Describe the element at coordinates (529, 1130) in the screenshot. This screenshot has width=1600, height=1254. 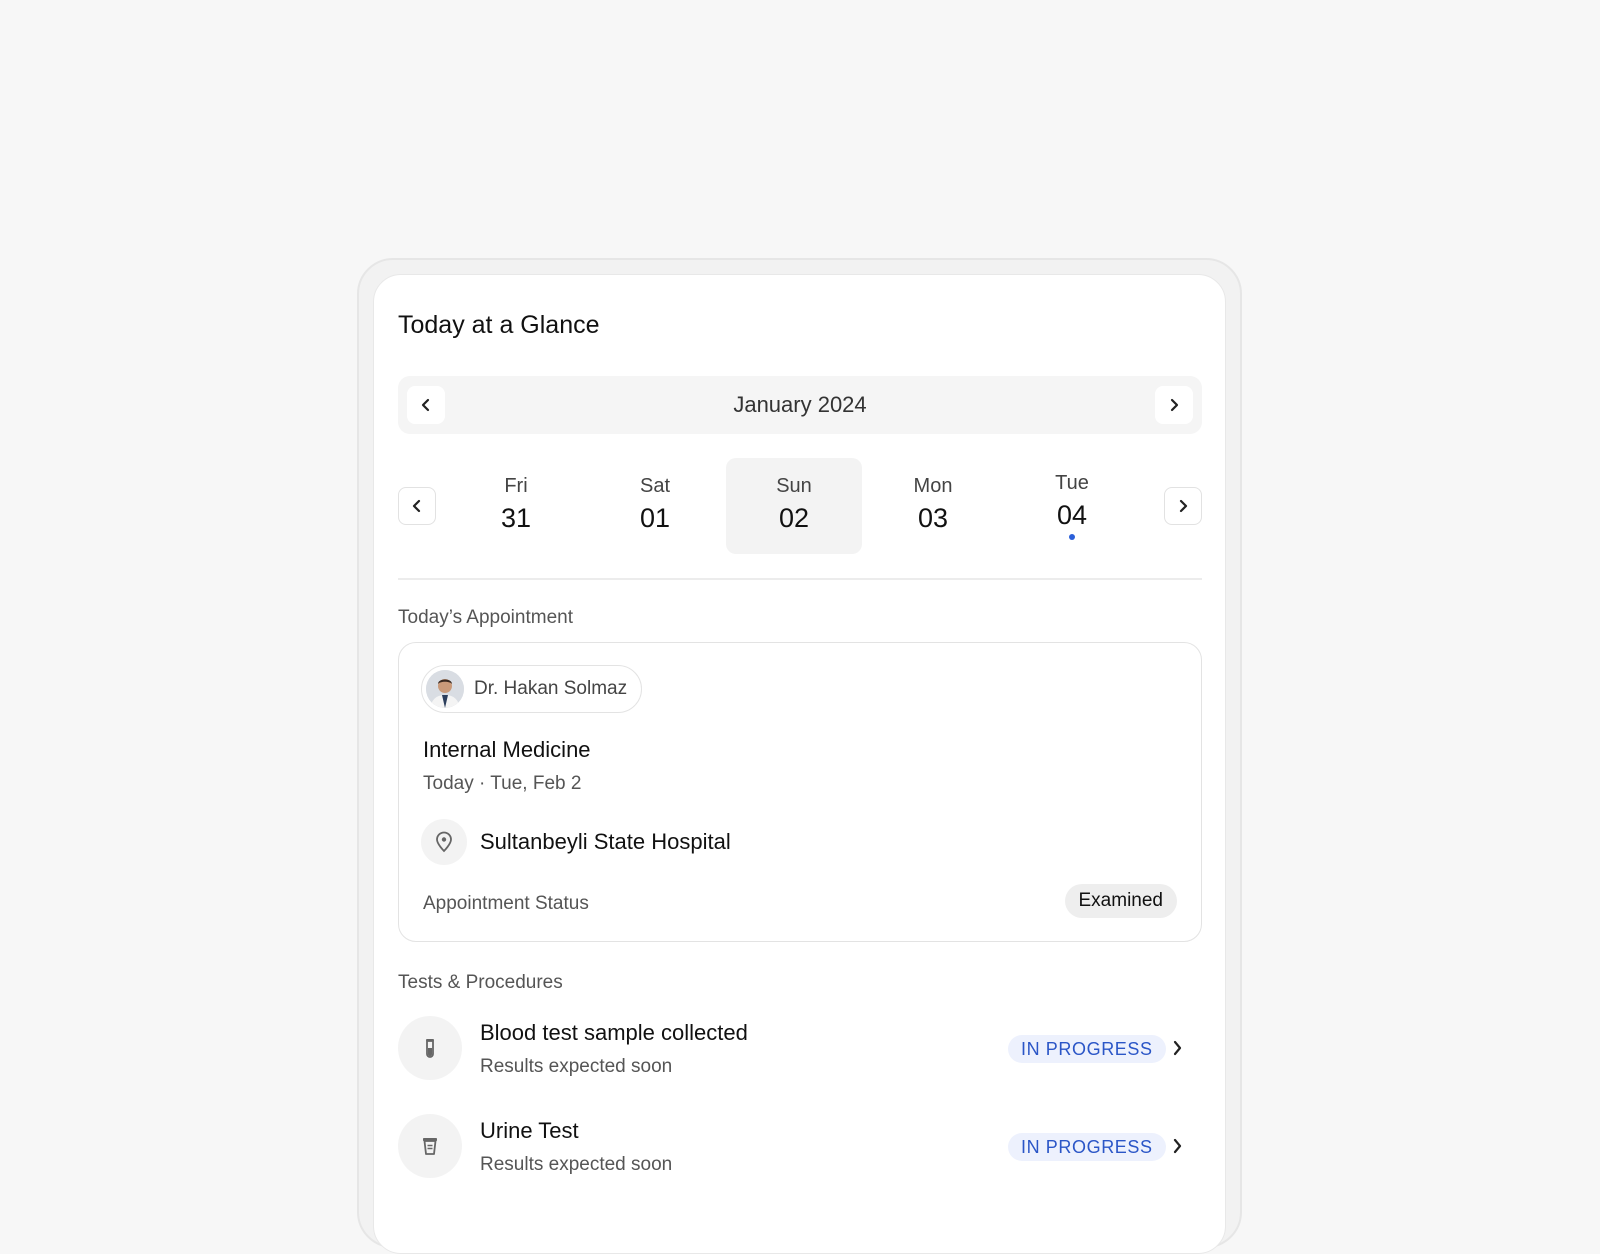
I see `procedure-title: Urine Test` at that location.